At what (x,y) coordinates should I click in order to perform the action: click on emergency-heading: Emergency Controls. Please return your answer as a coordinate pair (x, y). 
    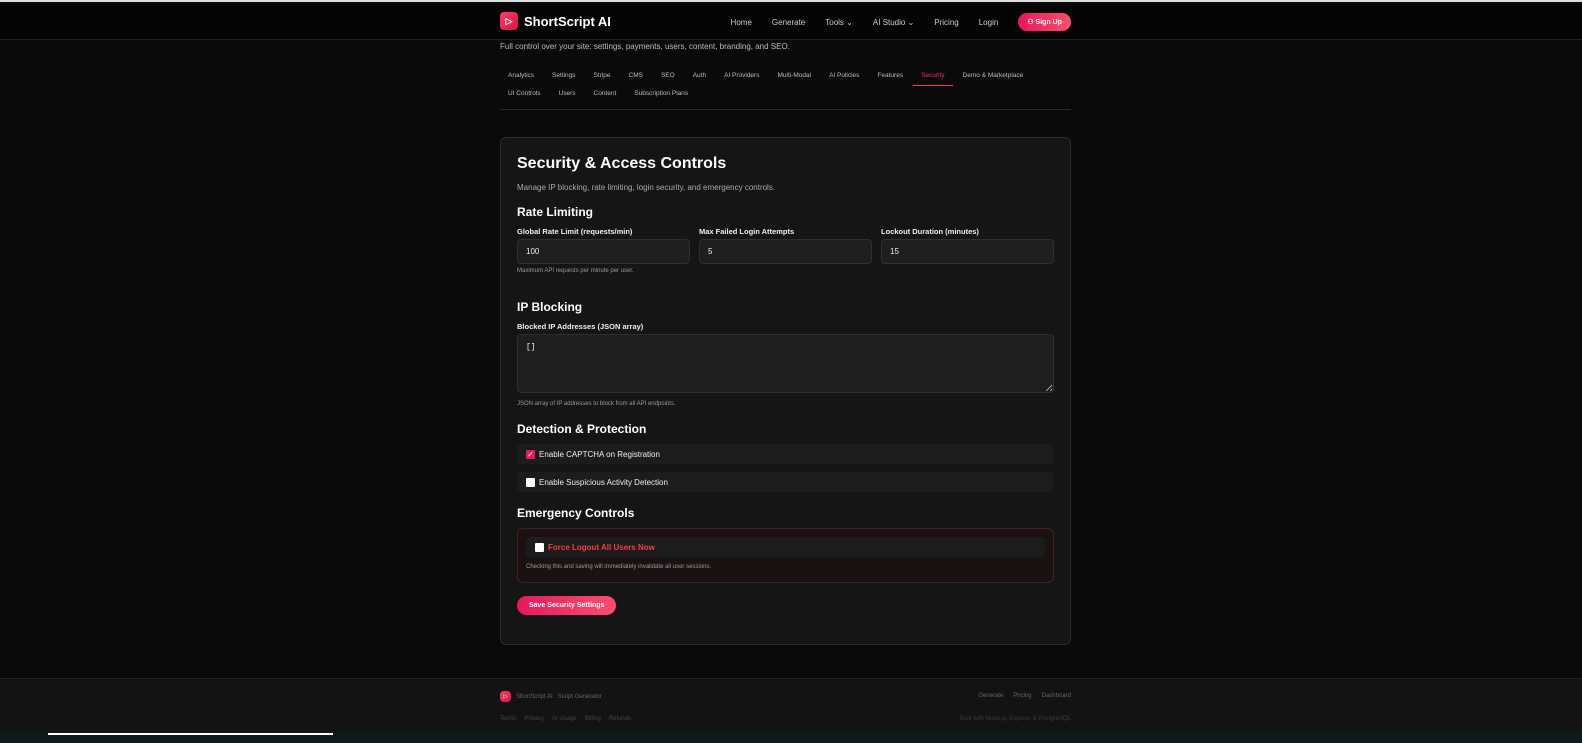
    Looking at the image, I should click on (576, 513).